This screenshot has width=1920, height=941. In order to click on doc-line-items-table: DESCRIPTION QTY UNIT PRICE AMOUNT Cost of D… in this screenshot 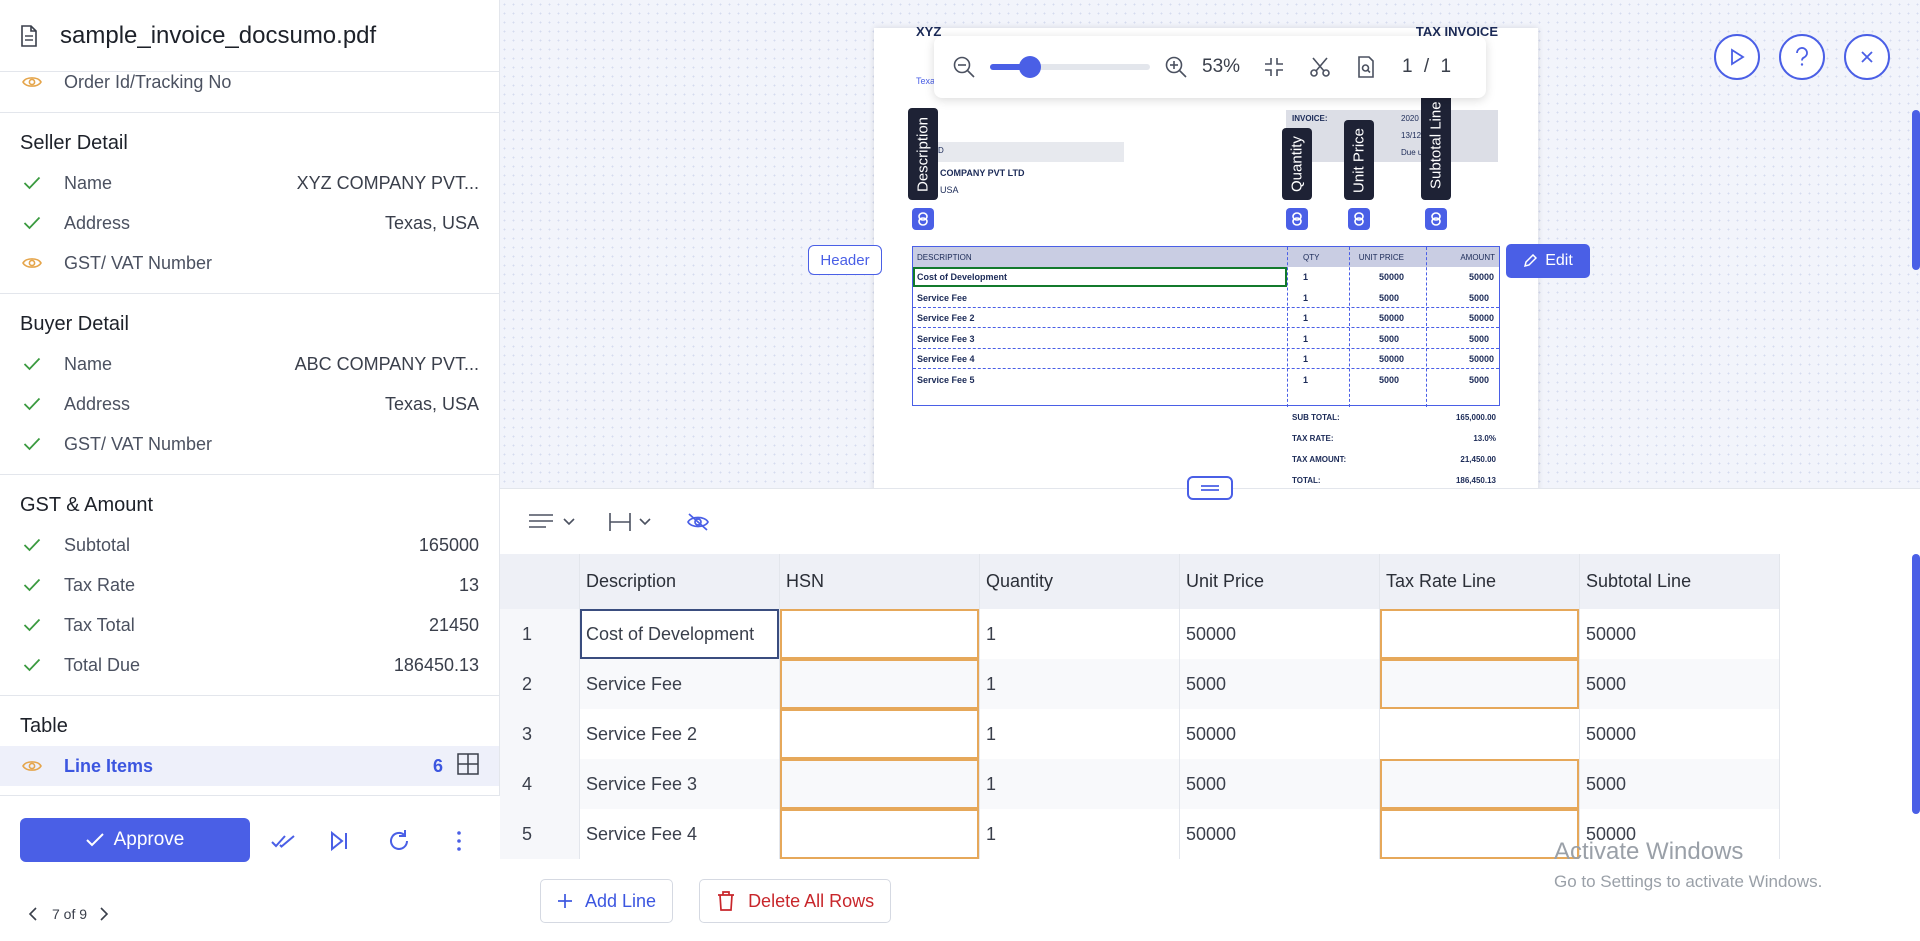, I will do `click(1206, 326)`.